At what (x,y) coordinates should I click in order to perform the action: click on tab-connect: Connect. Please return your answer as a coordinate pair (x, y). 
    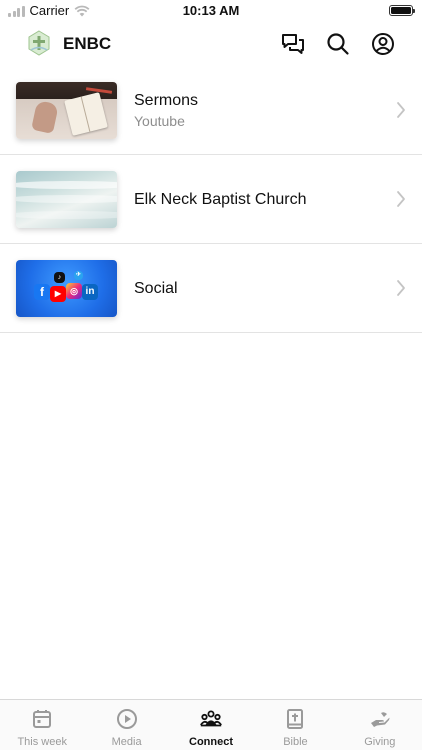
    Looking at the image, I should click on (211, 725).